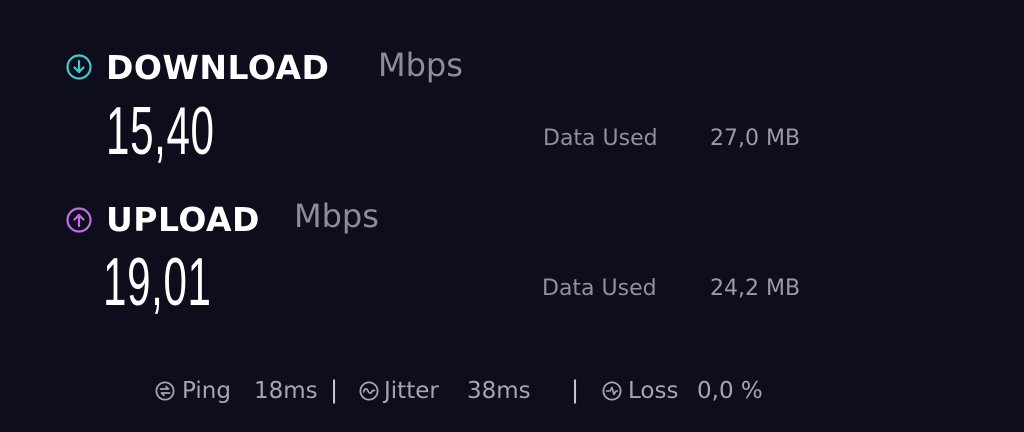  Describe the element at coordinates (599, 288) in the screenshot. I see `upload-data-used-label: Data Used` at that location.